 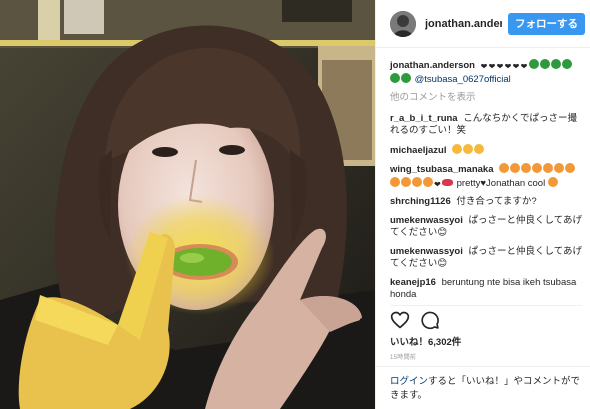 I want to click on comment-text: 付き合ってますか?, so click(x=496, y=201).